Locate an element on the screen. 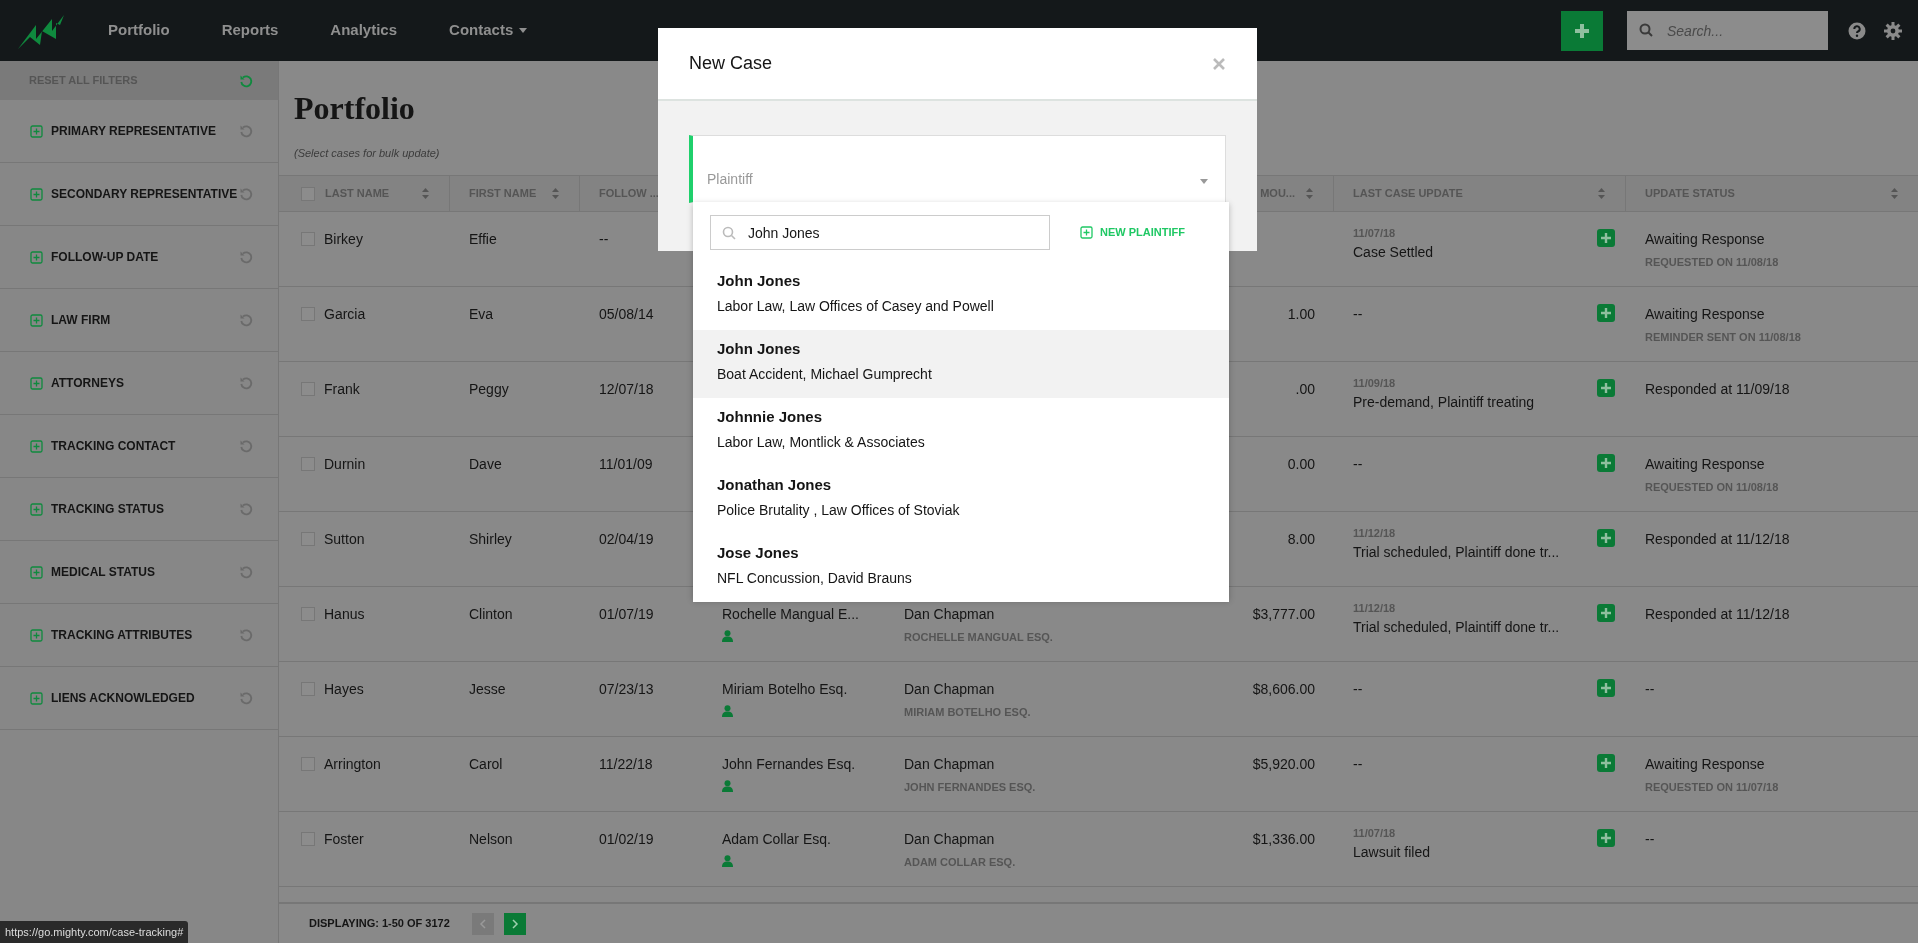  plaintiff-option: John Jones Boat Accident, Michael Gumprecht is located at coordinates (961, 364).